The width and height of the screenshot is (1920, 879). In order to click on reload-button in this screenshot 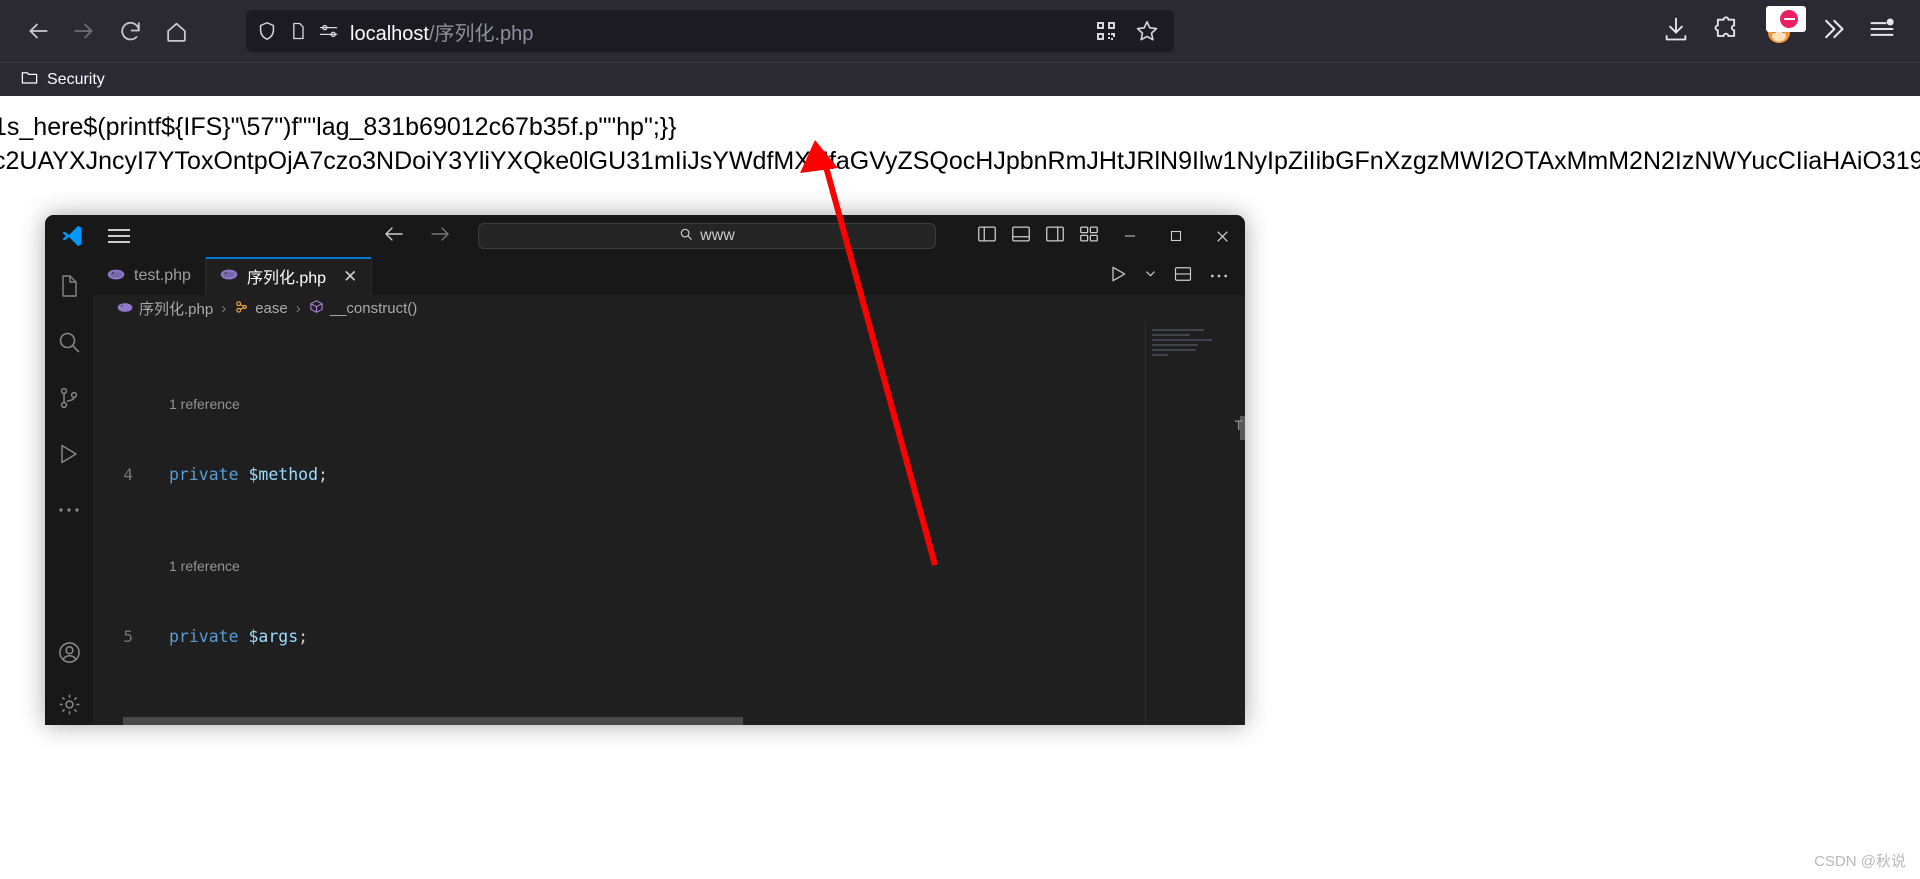, I will do `click(130, 31)`.